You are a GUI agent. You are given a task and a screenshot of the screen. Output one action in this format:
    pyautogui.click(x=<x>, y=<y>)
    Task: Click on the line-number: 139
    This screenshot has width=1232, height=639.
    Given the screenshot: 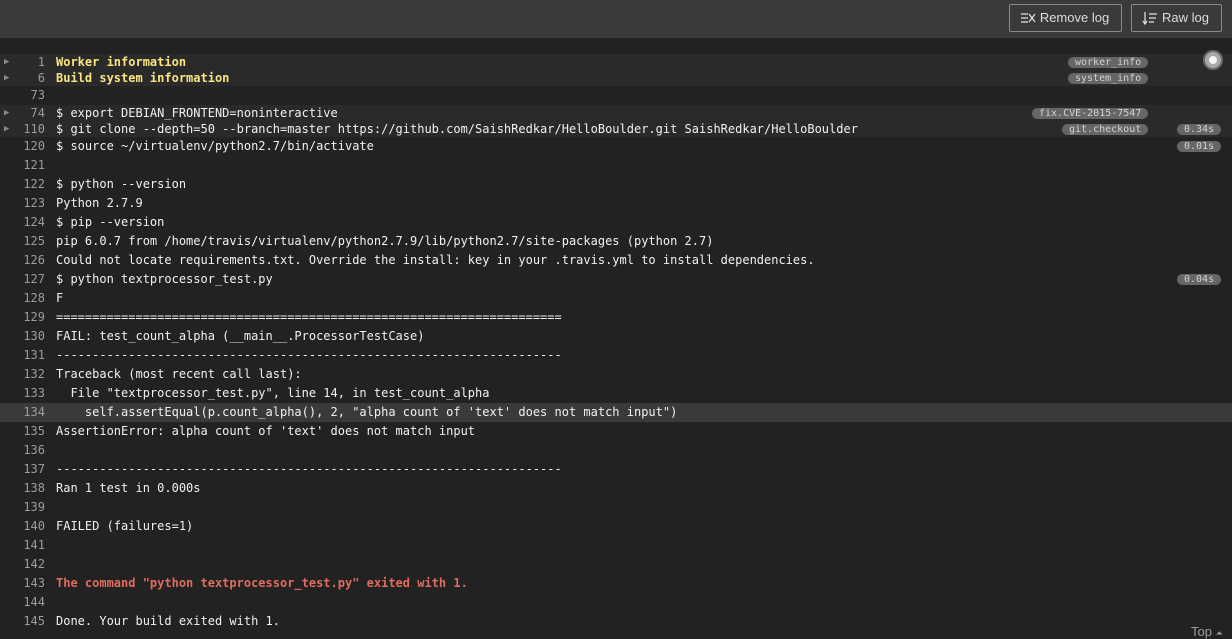 What is the action you would take?
    pyautogui.click(x=22, y=507)
    